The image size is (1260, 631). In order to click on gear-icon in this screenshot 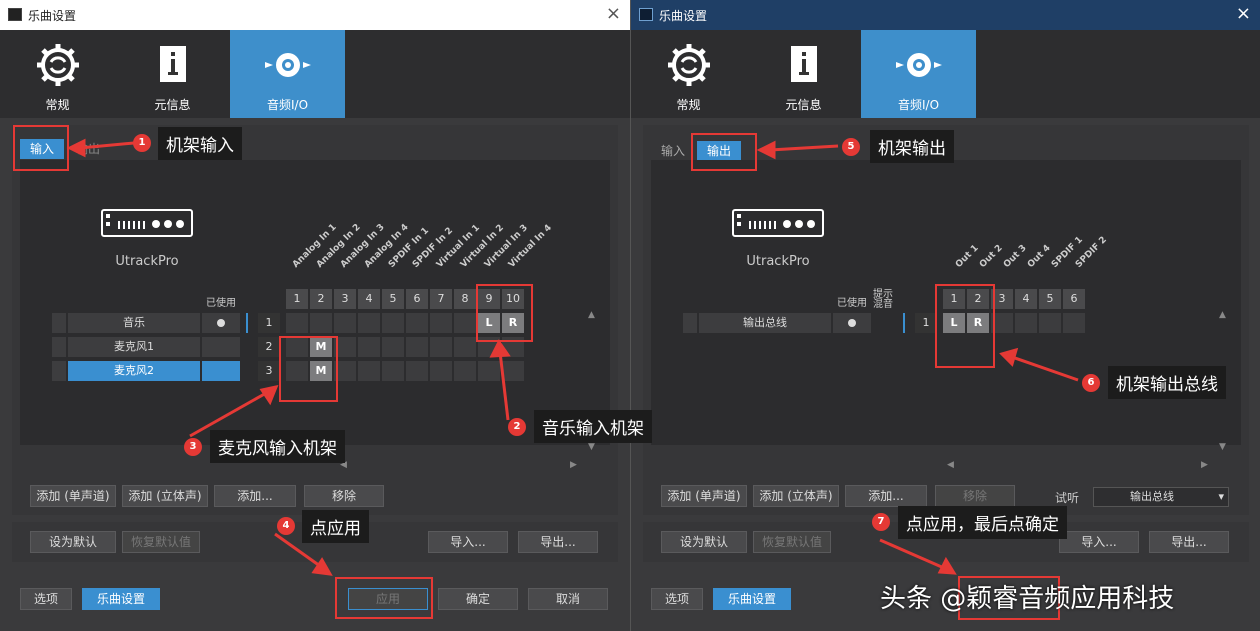, I will do `click(689, 65)`.